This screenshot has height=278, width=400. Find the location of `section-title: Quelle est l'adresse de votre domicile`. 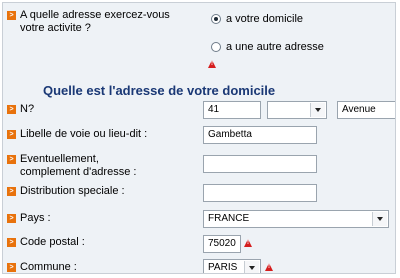

section-title: Quelle est l'adresse de votre domicile is located at coordinates (159, 90).